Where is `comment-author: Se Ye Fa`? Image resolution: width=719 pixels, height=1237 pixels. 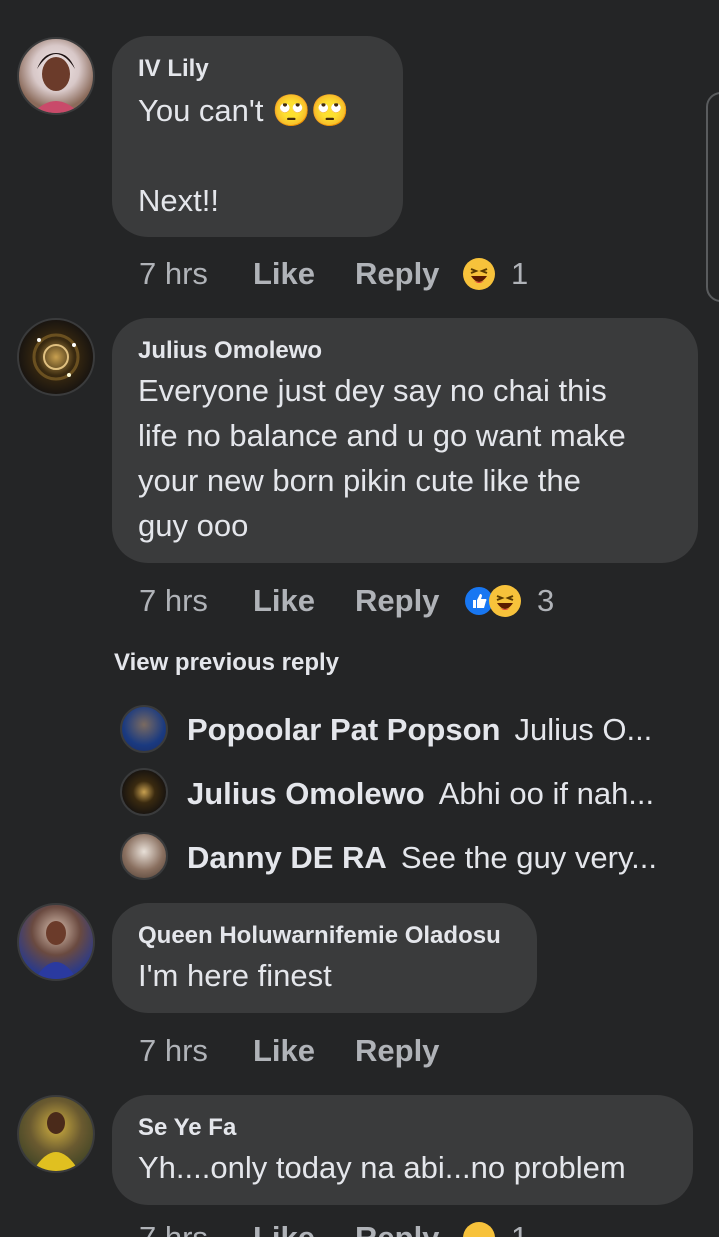
comment-author: Se Ye Fa is located at coordinates (402, 1128).